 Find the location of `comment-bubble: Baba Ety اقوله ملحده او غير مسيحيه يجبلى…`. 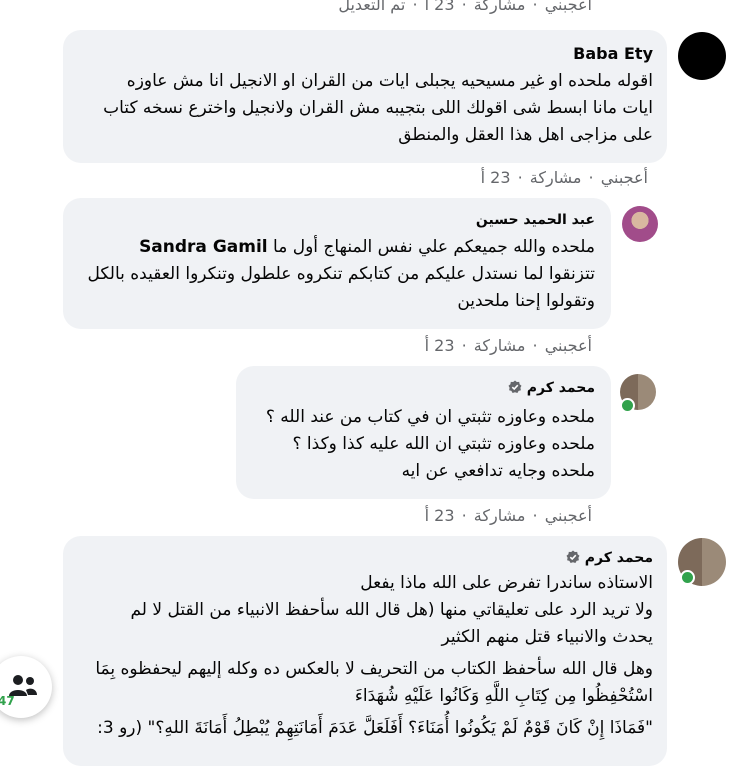

comment-bubble: Baba Ety اقوله ملحده او غير مسيحيه يجبلى… is located at coordinates (365, 96).